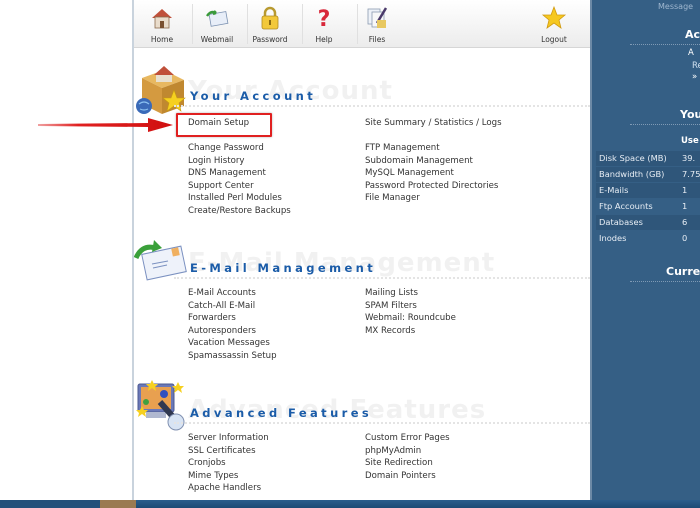 The width and height of the screenshot is (700, 508). What do you see at coordinates (419, 161) in the screenshot?
I see `link-subdomain-management: Subdomain Management` at bounding box center [419, 161].